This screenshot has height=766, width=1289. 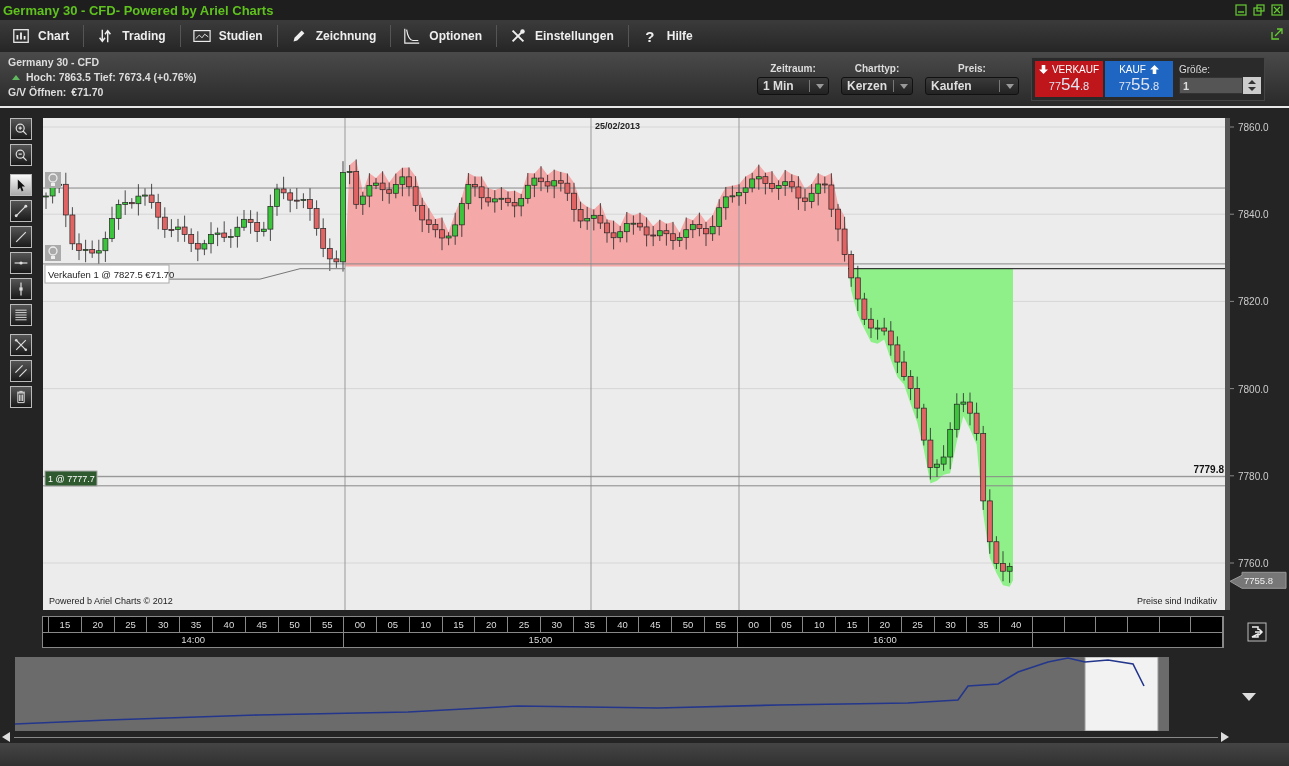 I want to click on exit-icon, so click(x=1256, y=632).